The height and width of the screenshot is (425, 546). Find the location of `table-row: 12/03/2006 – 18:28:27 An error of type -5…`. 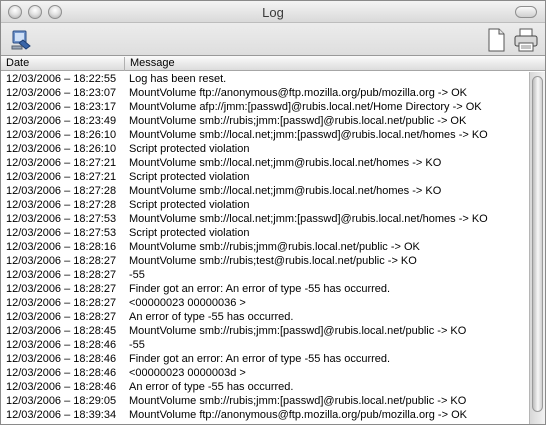

table-row: 12/03/2006 – 18:28:27 An error of type -5… is located at coordinates (264, 317).